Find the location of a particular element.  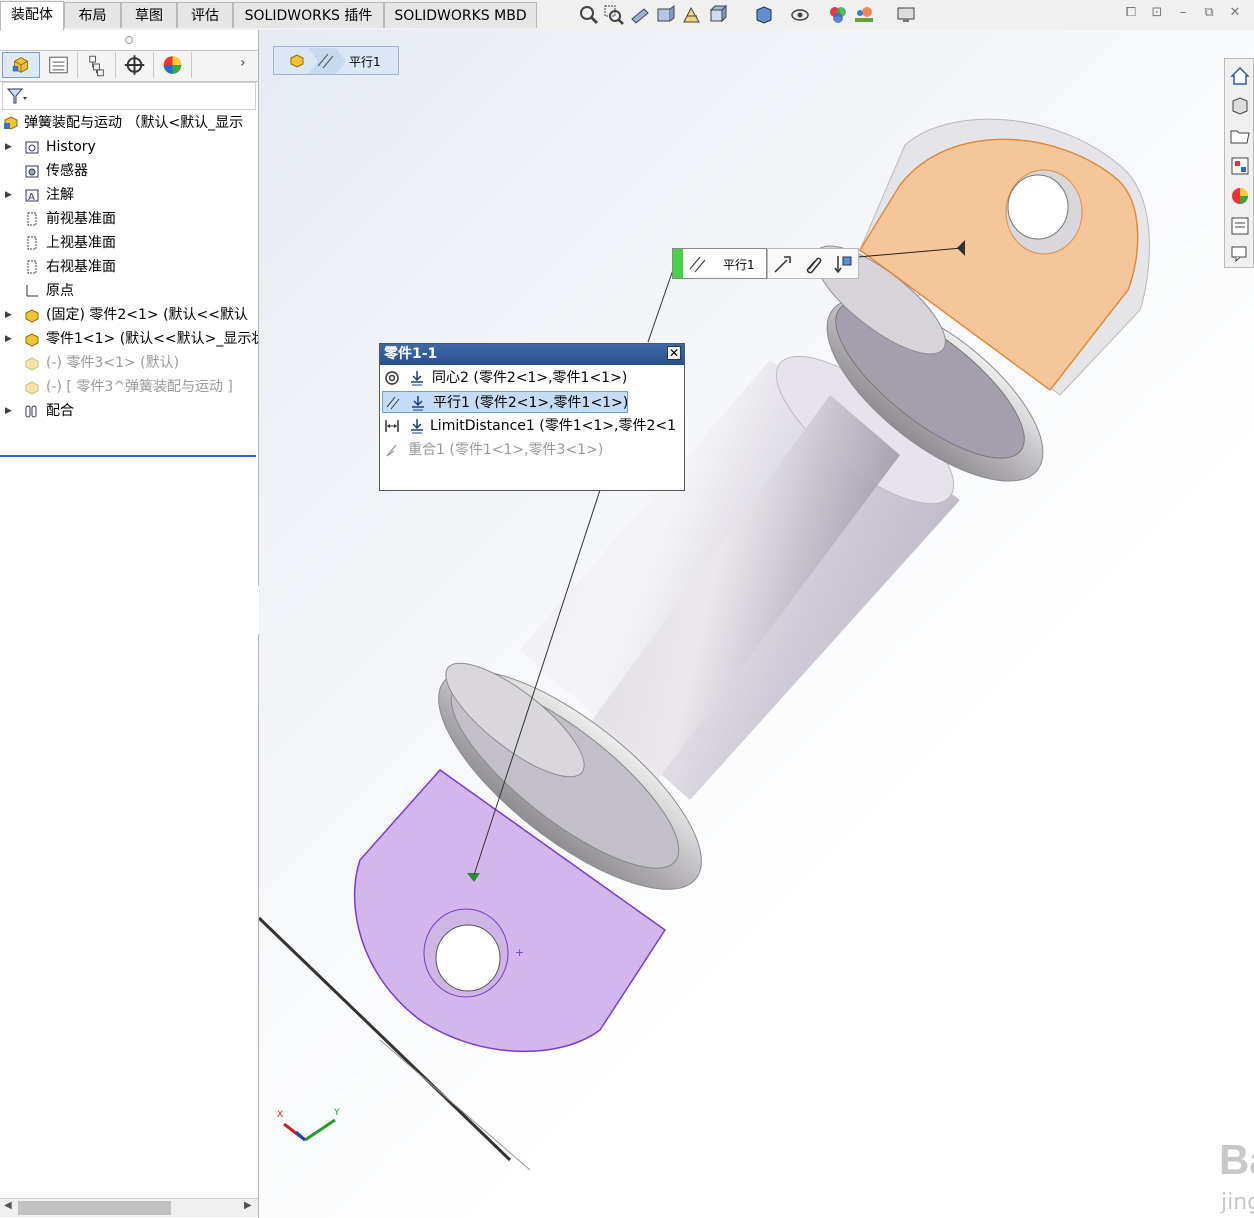

tree-item: 传感器 is located at coordinates (129, 171).